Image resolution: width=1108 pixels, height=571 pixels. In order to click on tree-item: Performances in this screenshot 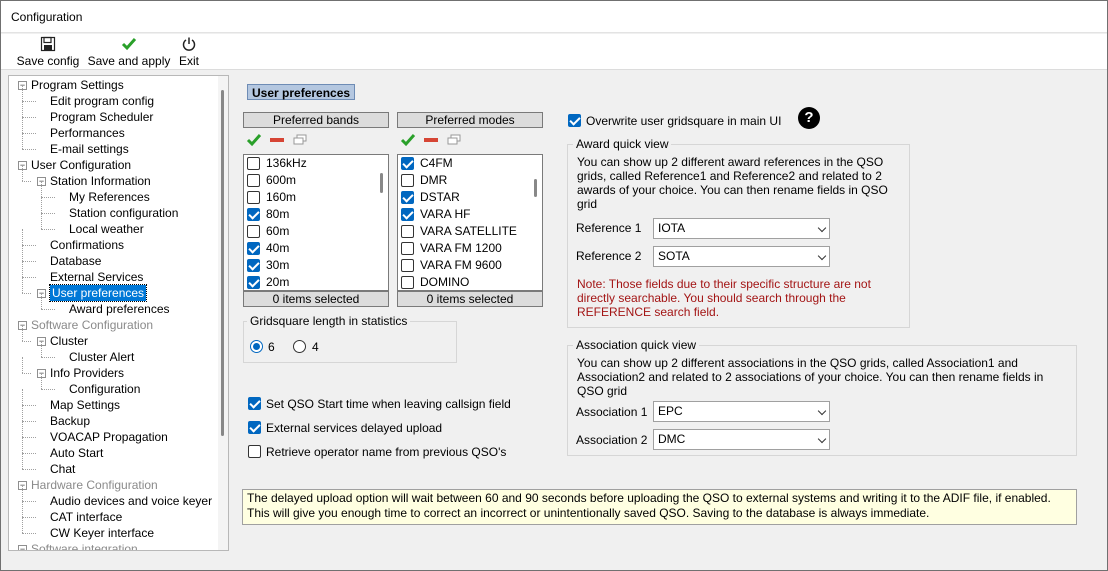, I will do `click(87, 133)`.